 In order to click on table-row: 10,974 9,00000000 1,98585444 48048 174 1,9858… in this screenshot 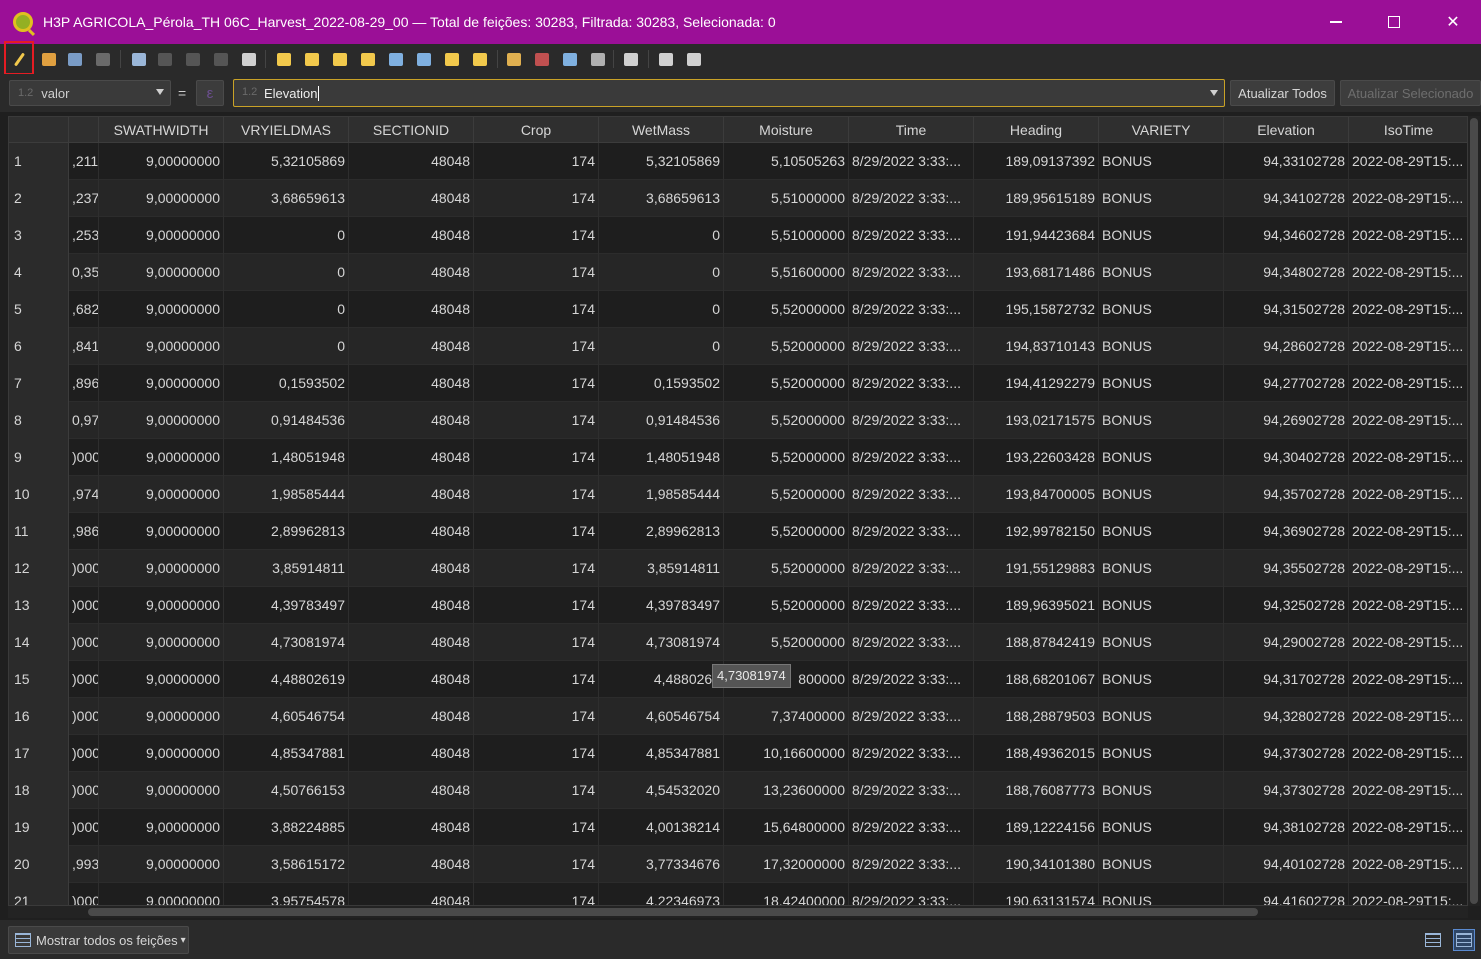, I will do `click(738, 494)`.